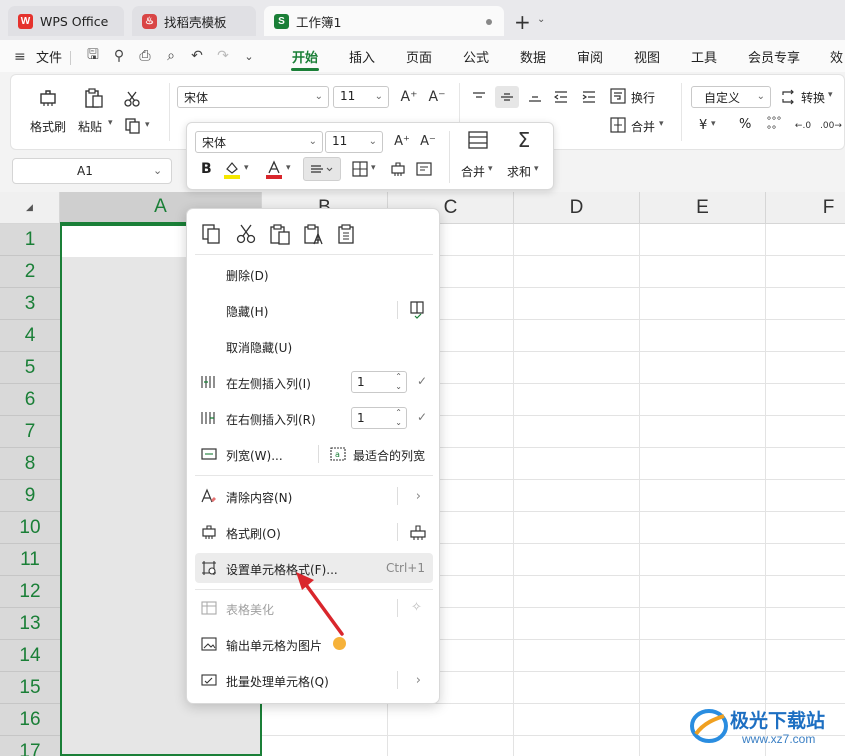 Image resolution: width=845 pixels, height=756 pixels. I want to click on mini-merge-chevron-icon: ▾, so click(490, 169).